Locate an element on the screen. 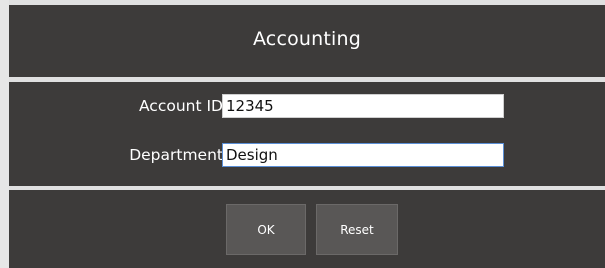 The width and height of the screenshot is (605, 268). department-input is located at coordinates (363, 155).